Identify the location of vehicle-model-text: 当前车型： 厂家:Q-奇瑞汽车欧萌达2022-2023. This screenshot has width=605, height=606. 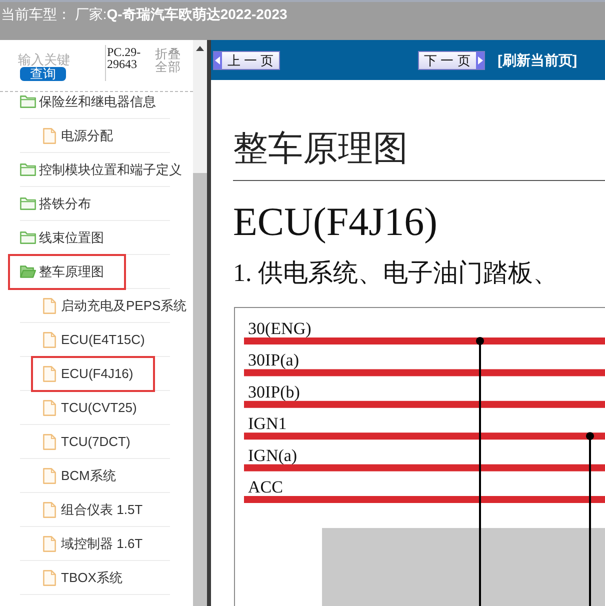
(144, 14).